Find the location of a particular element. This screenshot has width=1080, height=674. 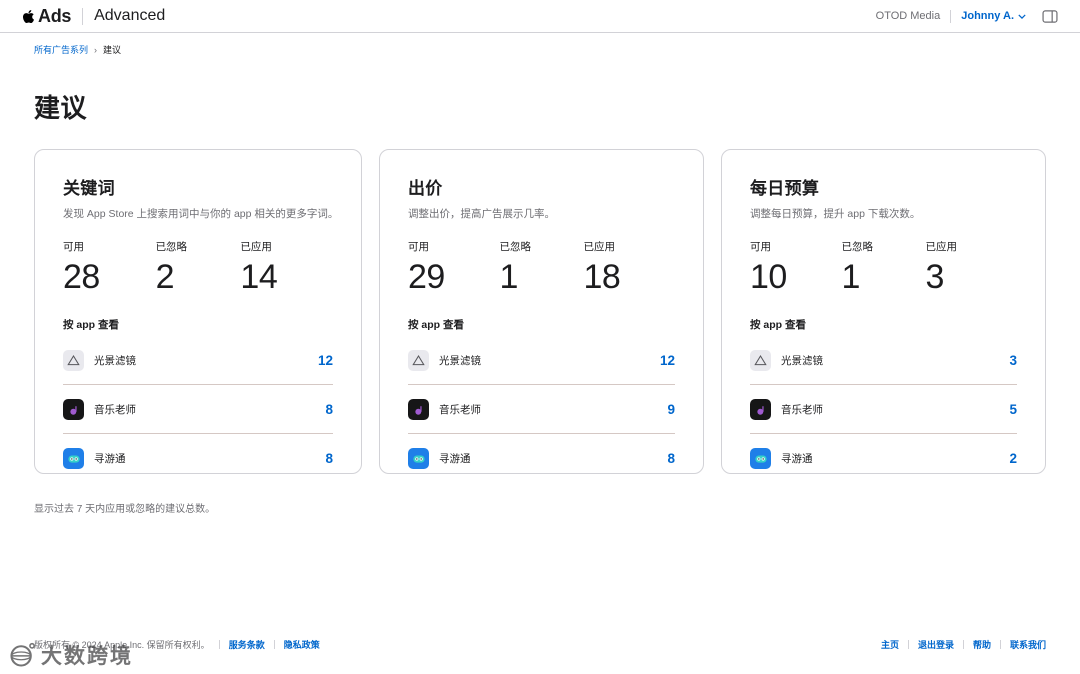

app-row: 音乐老师 8 is located at coordinates (198, 409).